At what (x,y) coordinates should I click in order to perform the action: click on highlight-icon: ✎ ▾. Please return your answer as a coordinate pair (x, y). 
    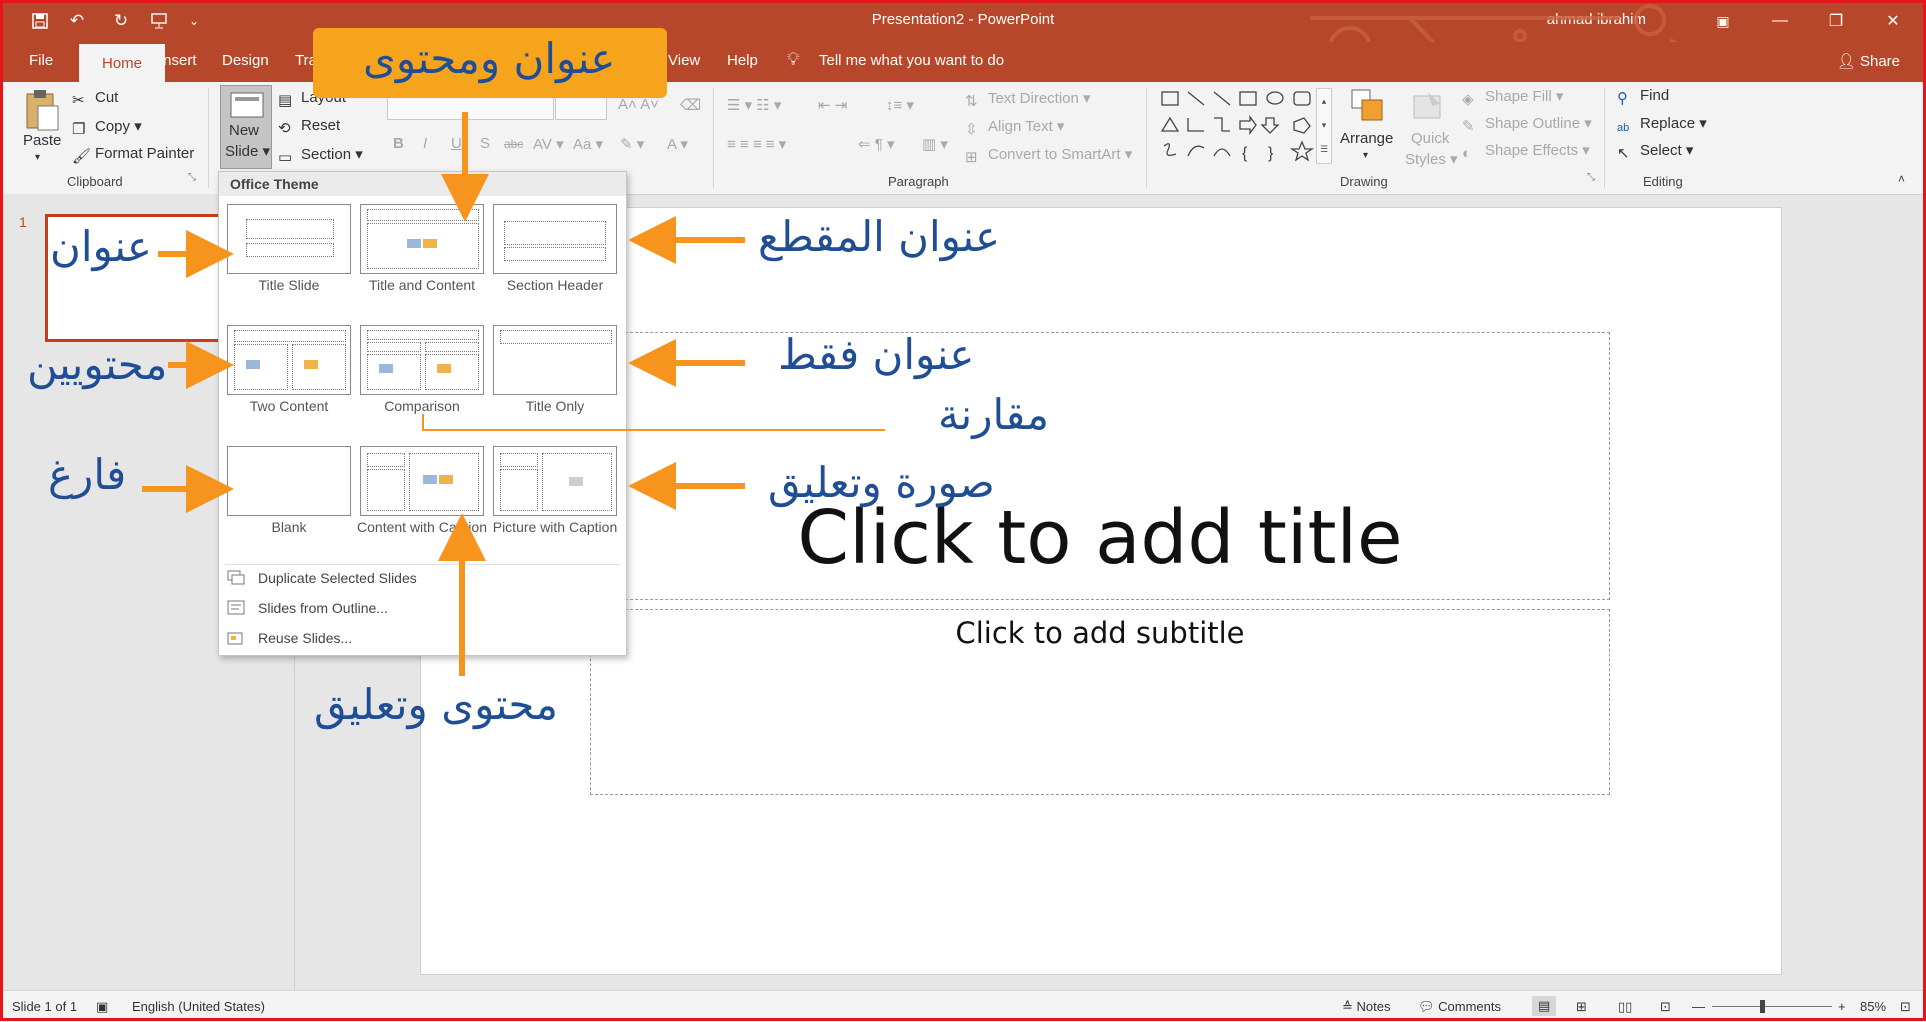
    Looking at the image, I should click on (632, 144).